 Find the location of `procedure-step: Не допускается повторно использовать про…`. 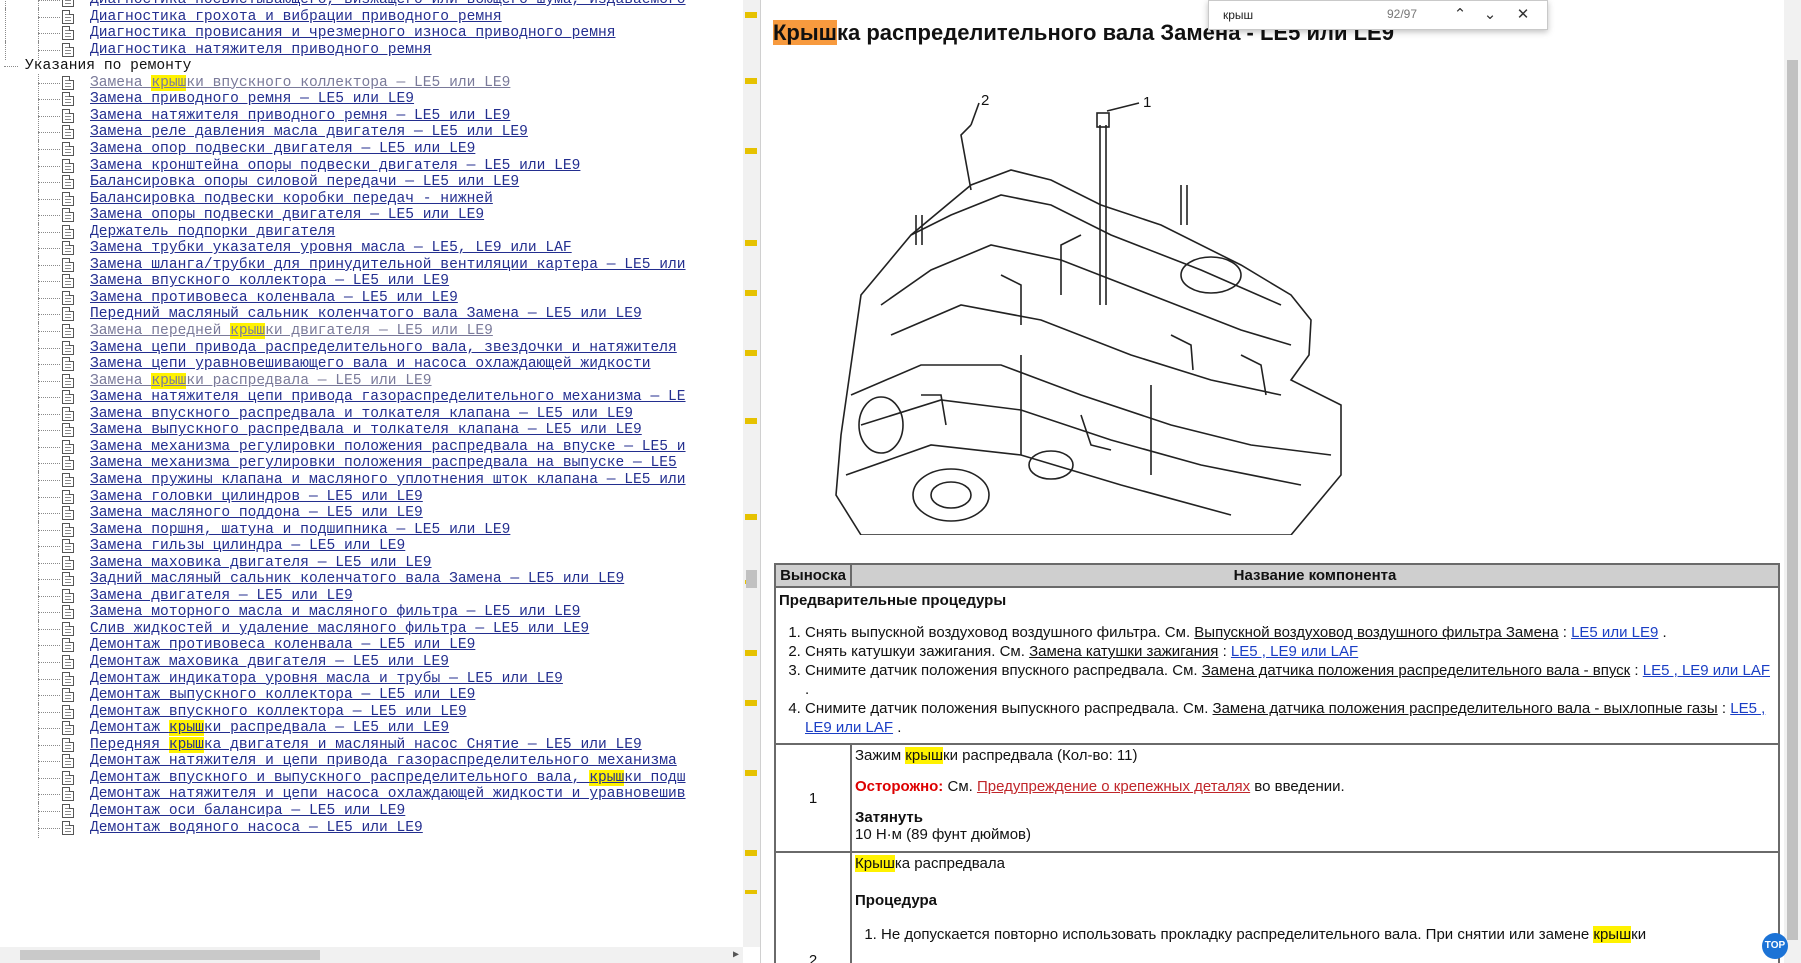

procedure-step: Не допускается повторно использовать про… is located at coordinates (1328, 934).